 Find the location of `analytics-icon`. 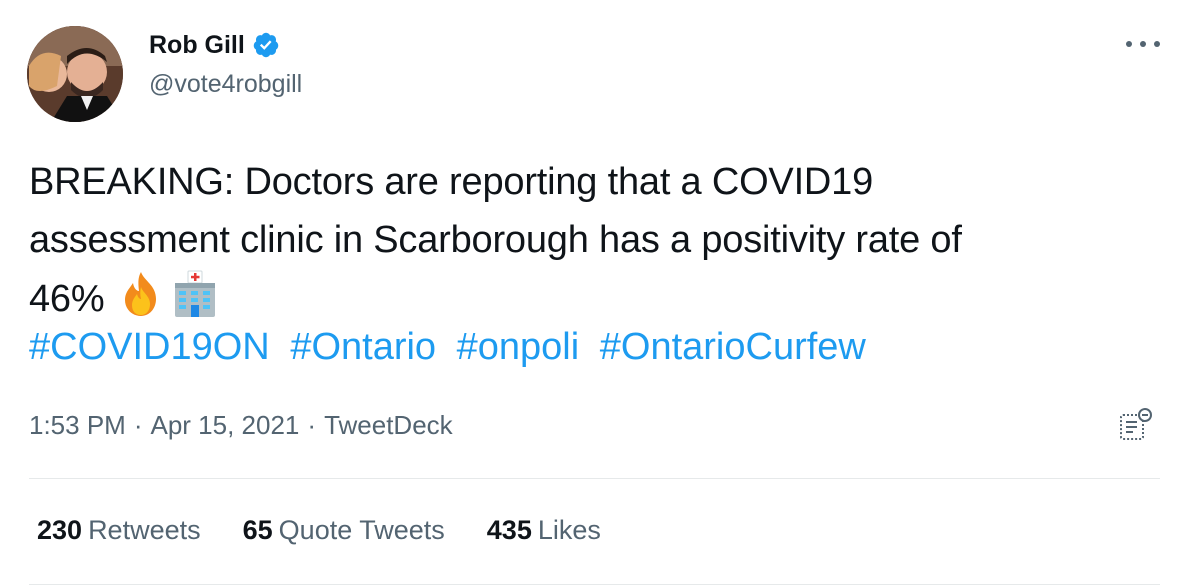

analytics-icon is located at coordinates (1136, 425).